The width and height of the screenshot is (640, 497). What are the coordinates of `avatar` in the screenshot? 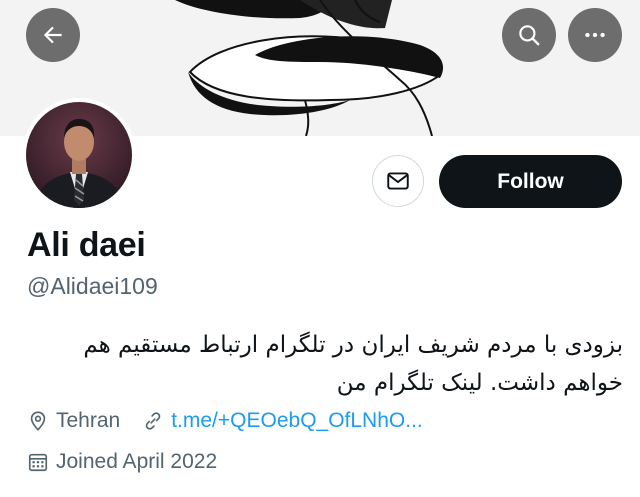 It's located at (79, 155).